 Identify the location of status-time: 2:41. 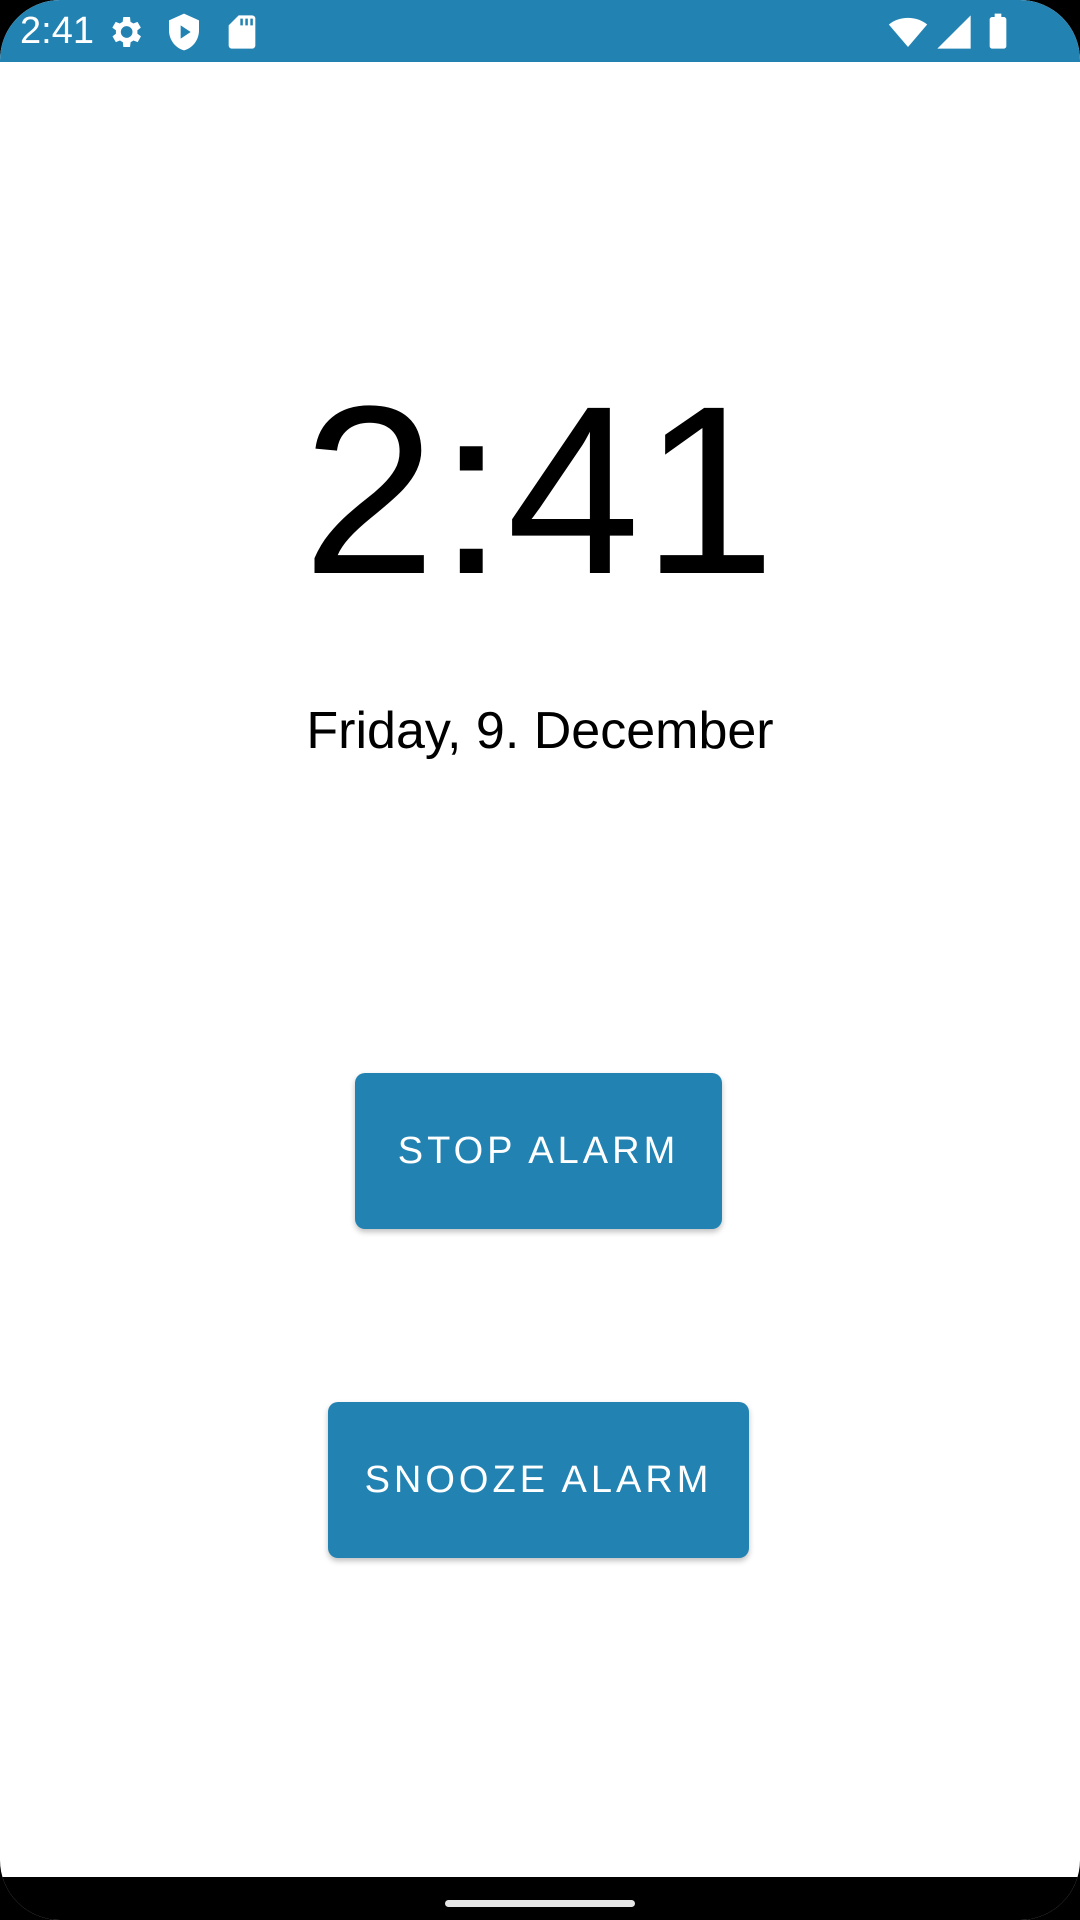
(57, 31).